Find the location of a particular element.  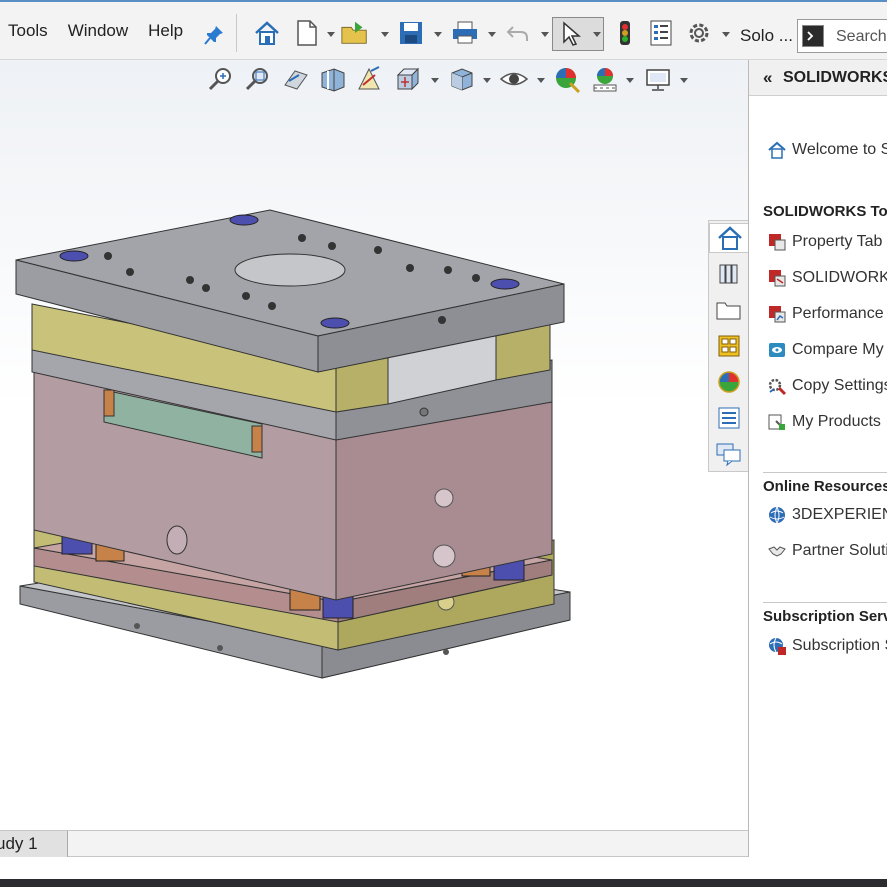

open-folder-icon is located at coordinates (355, 33).